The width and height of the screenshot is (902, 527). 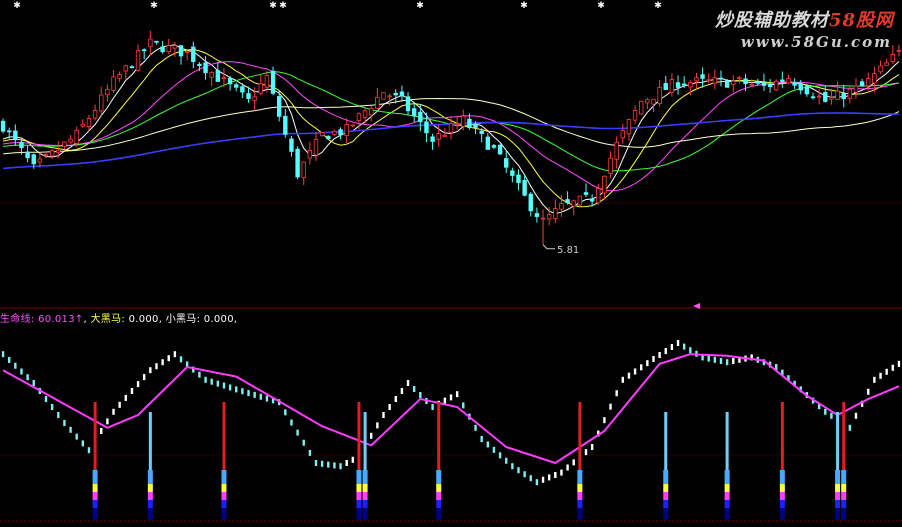 I want to click on top-markers: ✱ ✱ ✱ ✱ ✱ ✱ ✱ ✱, so click(x=337, y=6).